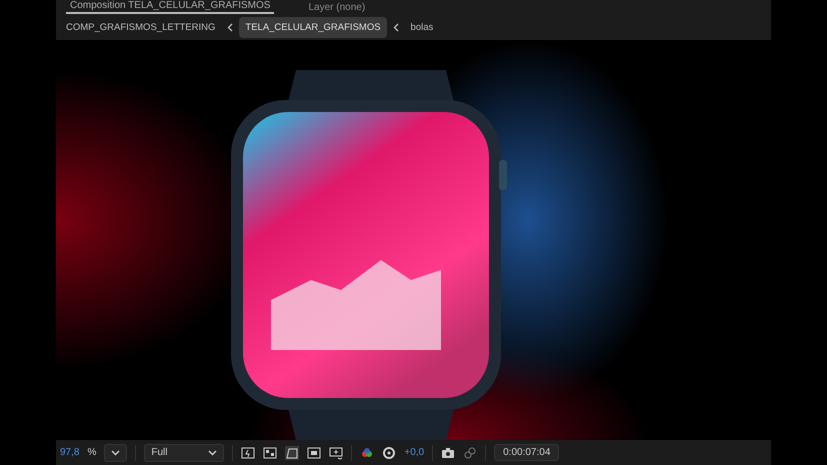 This screenshot has height=465, width=827. What do you see at coordinates (336, 453) in the screenshot?
I see `region-of-interest-icon` at bounding box center [336, 453].